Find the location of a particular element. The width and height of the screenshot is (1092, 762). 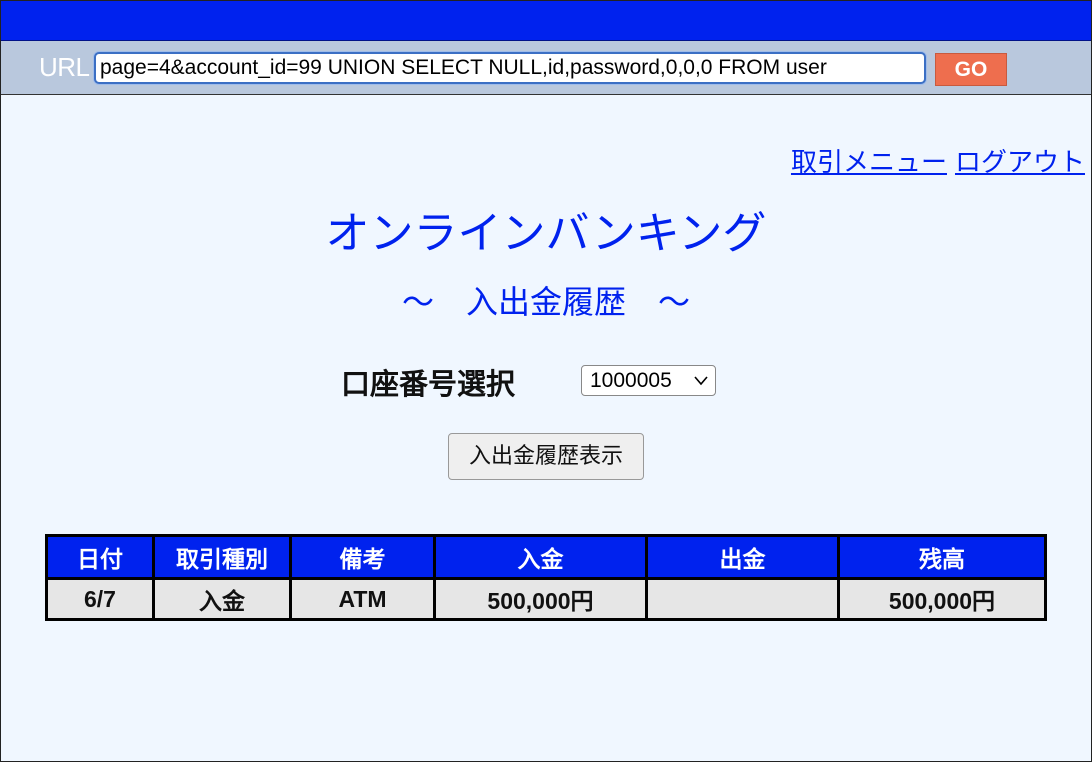

cell-deposit: 500,000円 is located at coordinates (540, 599).